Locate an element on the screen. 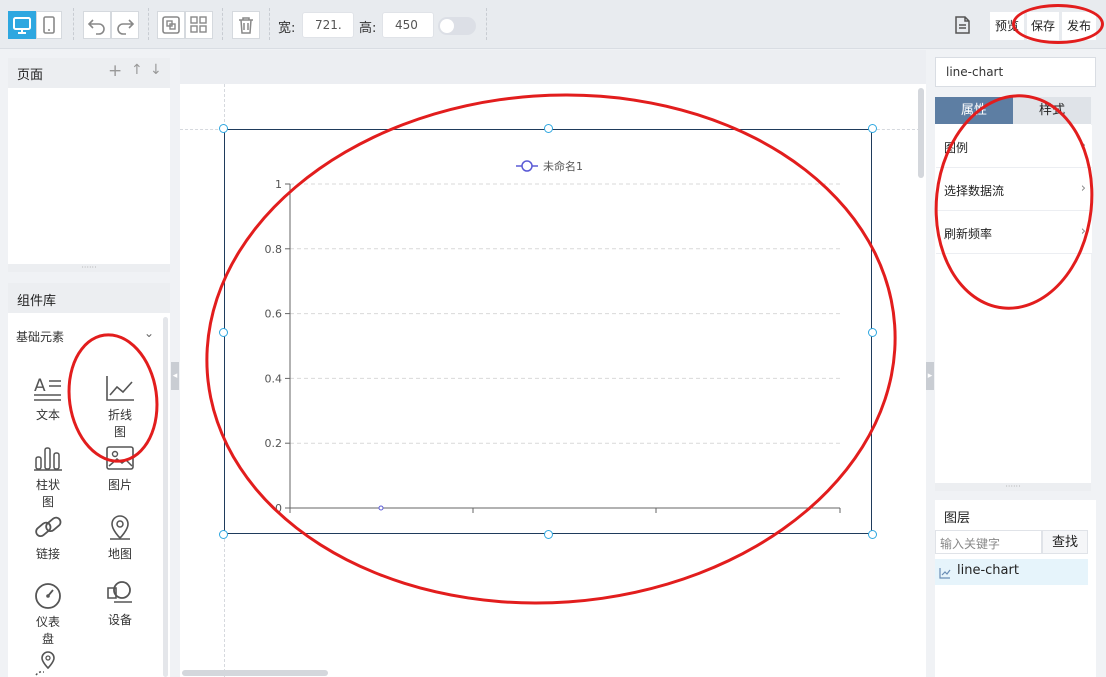 The image size is (1106, 677). mobile-icon is located at coordinates (49, 25).